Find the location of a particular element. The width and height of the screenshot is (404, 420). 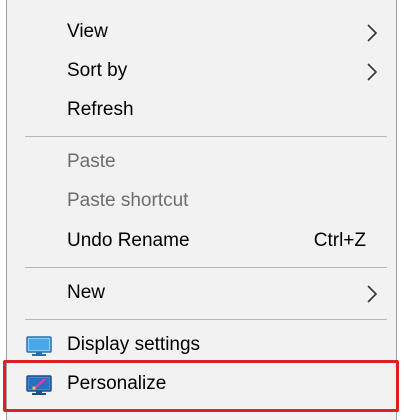

menu-item-label: Undo Rename is located at coordinates (128, 240).